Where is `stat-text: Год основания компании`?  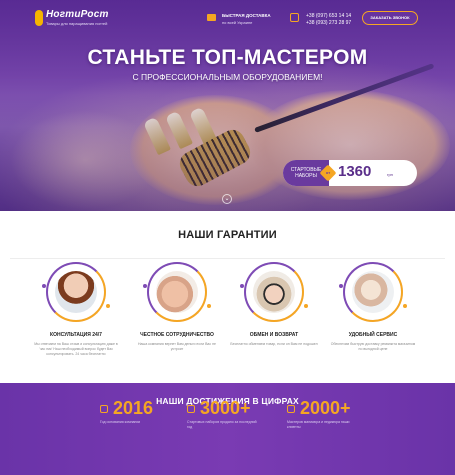
stat-text: Год основания компании is located at coordinates (120, 422).